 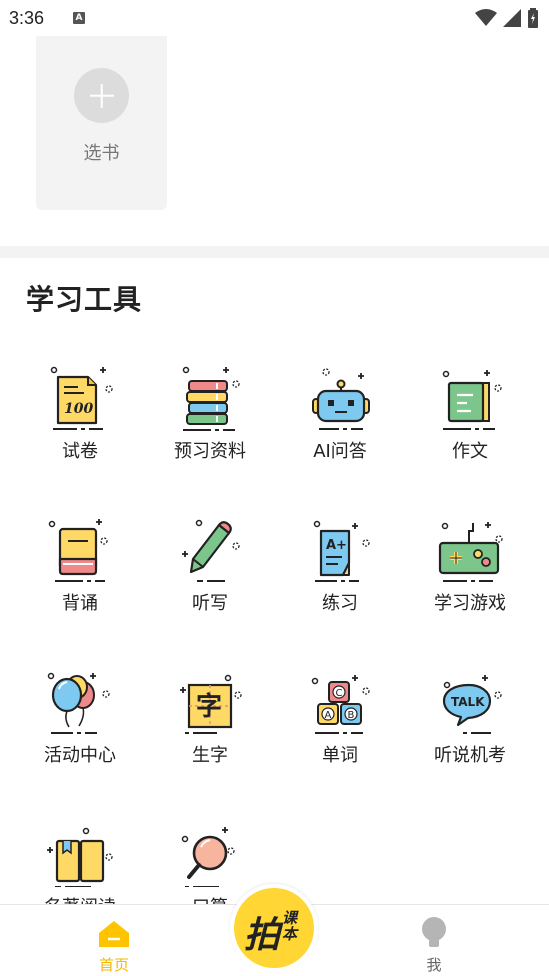 I want to click on exam-paper-icon: 100, so click(x=81, y=398).